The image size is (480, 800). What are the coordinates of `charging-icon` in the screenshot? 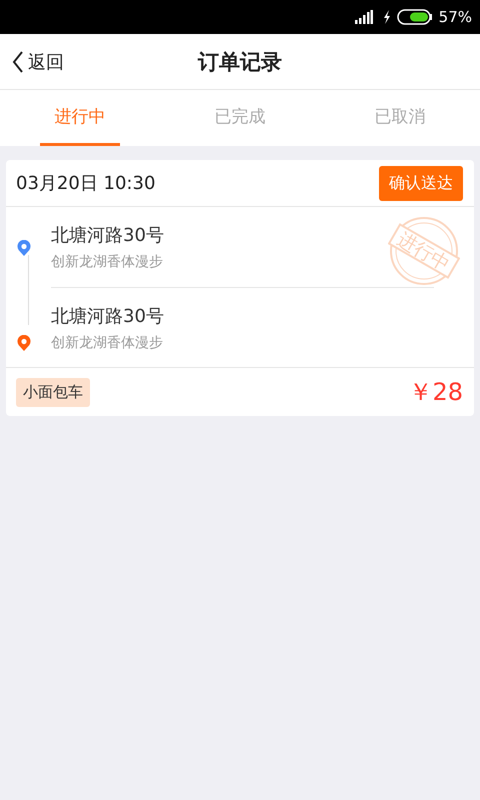 It's located at (386, 17).